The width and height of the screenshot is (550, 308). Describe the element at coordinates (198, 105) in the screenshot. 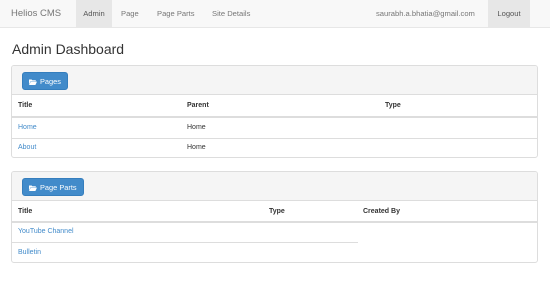

I see `column-header-parent: Parent` at that location.